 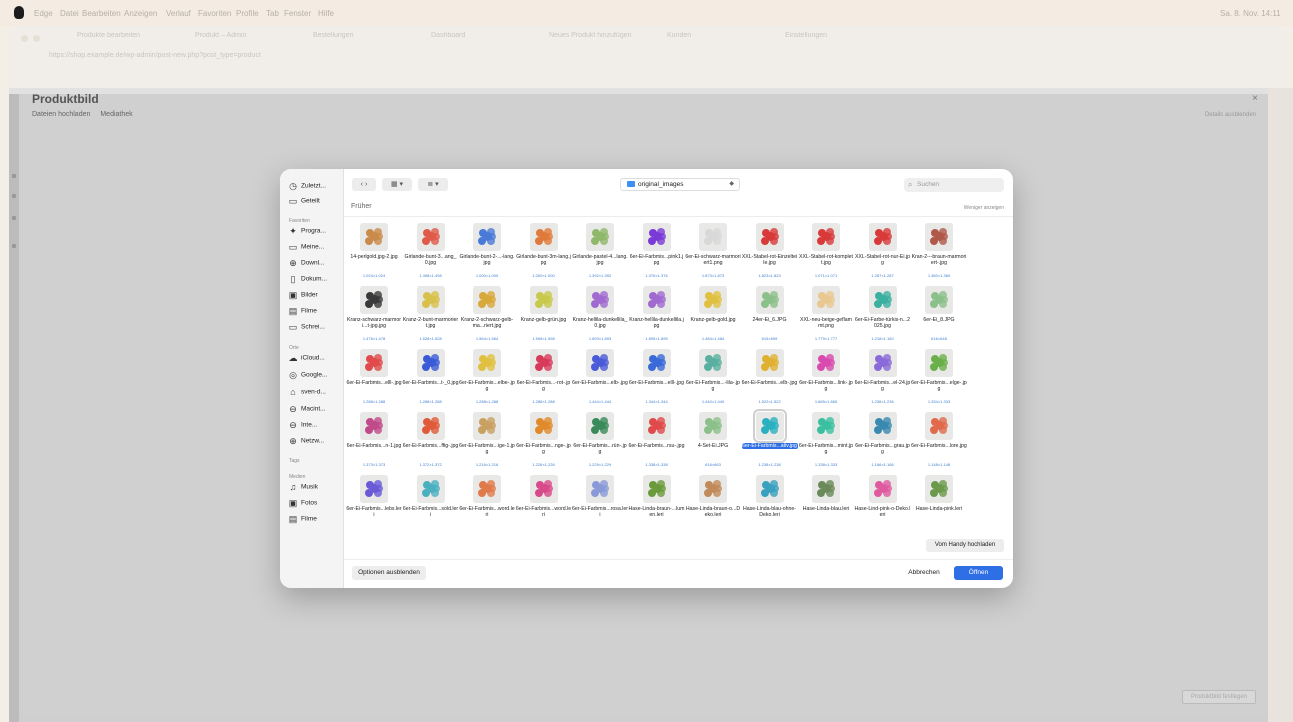 What do you see at coordinates (374, 505) in the screenshot?
I see `file-item: 6er-Ei-Farbmis...lebs.leri` at bounding box center [374, 505].